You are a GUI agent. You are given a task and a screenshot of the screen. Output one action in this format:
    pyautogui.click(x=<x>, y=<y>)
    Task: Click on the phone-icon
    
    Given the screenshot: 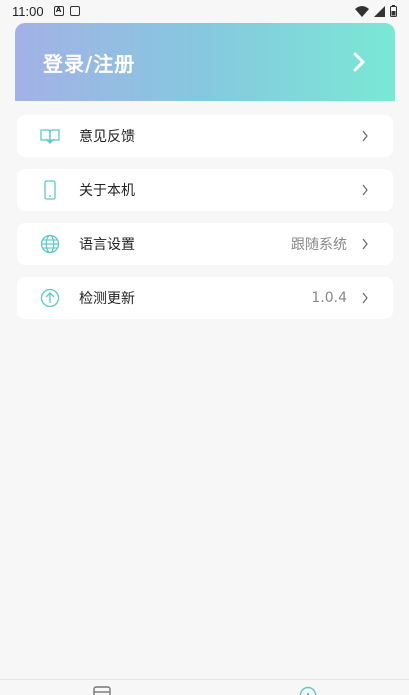 What is the action you would take?
    pyautogui.click(x=50, y=190)
    